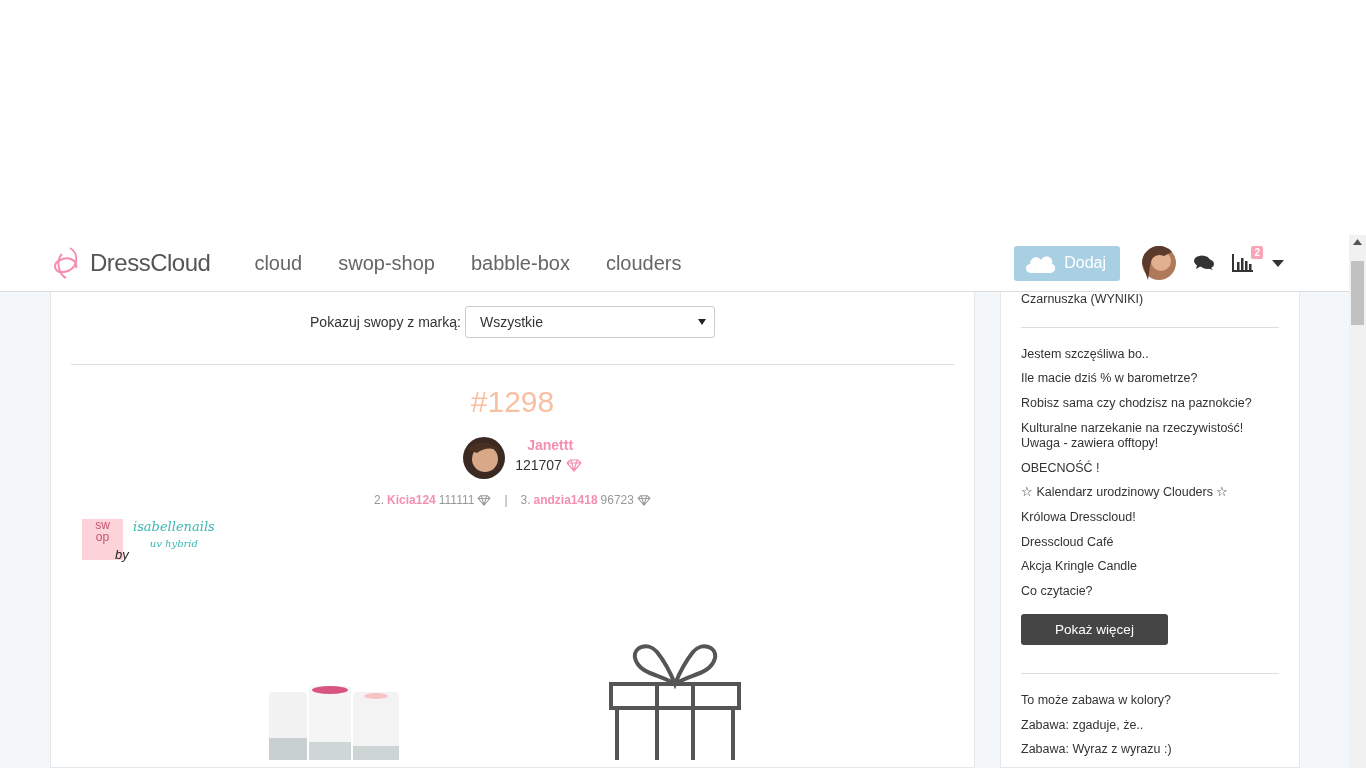 This screenshot has width=1366, height=768. Describe the element at coordinates (1141, 468) in the screenshot. I see `topic-link: OBECNOŚĆ !` at that location.